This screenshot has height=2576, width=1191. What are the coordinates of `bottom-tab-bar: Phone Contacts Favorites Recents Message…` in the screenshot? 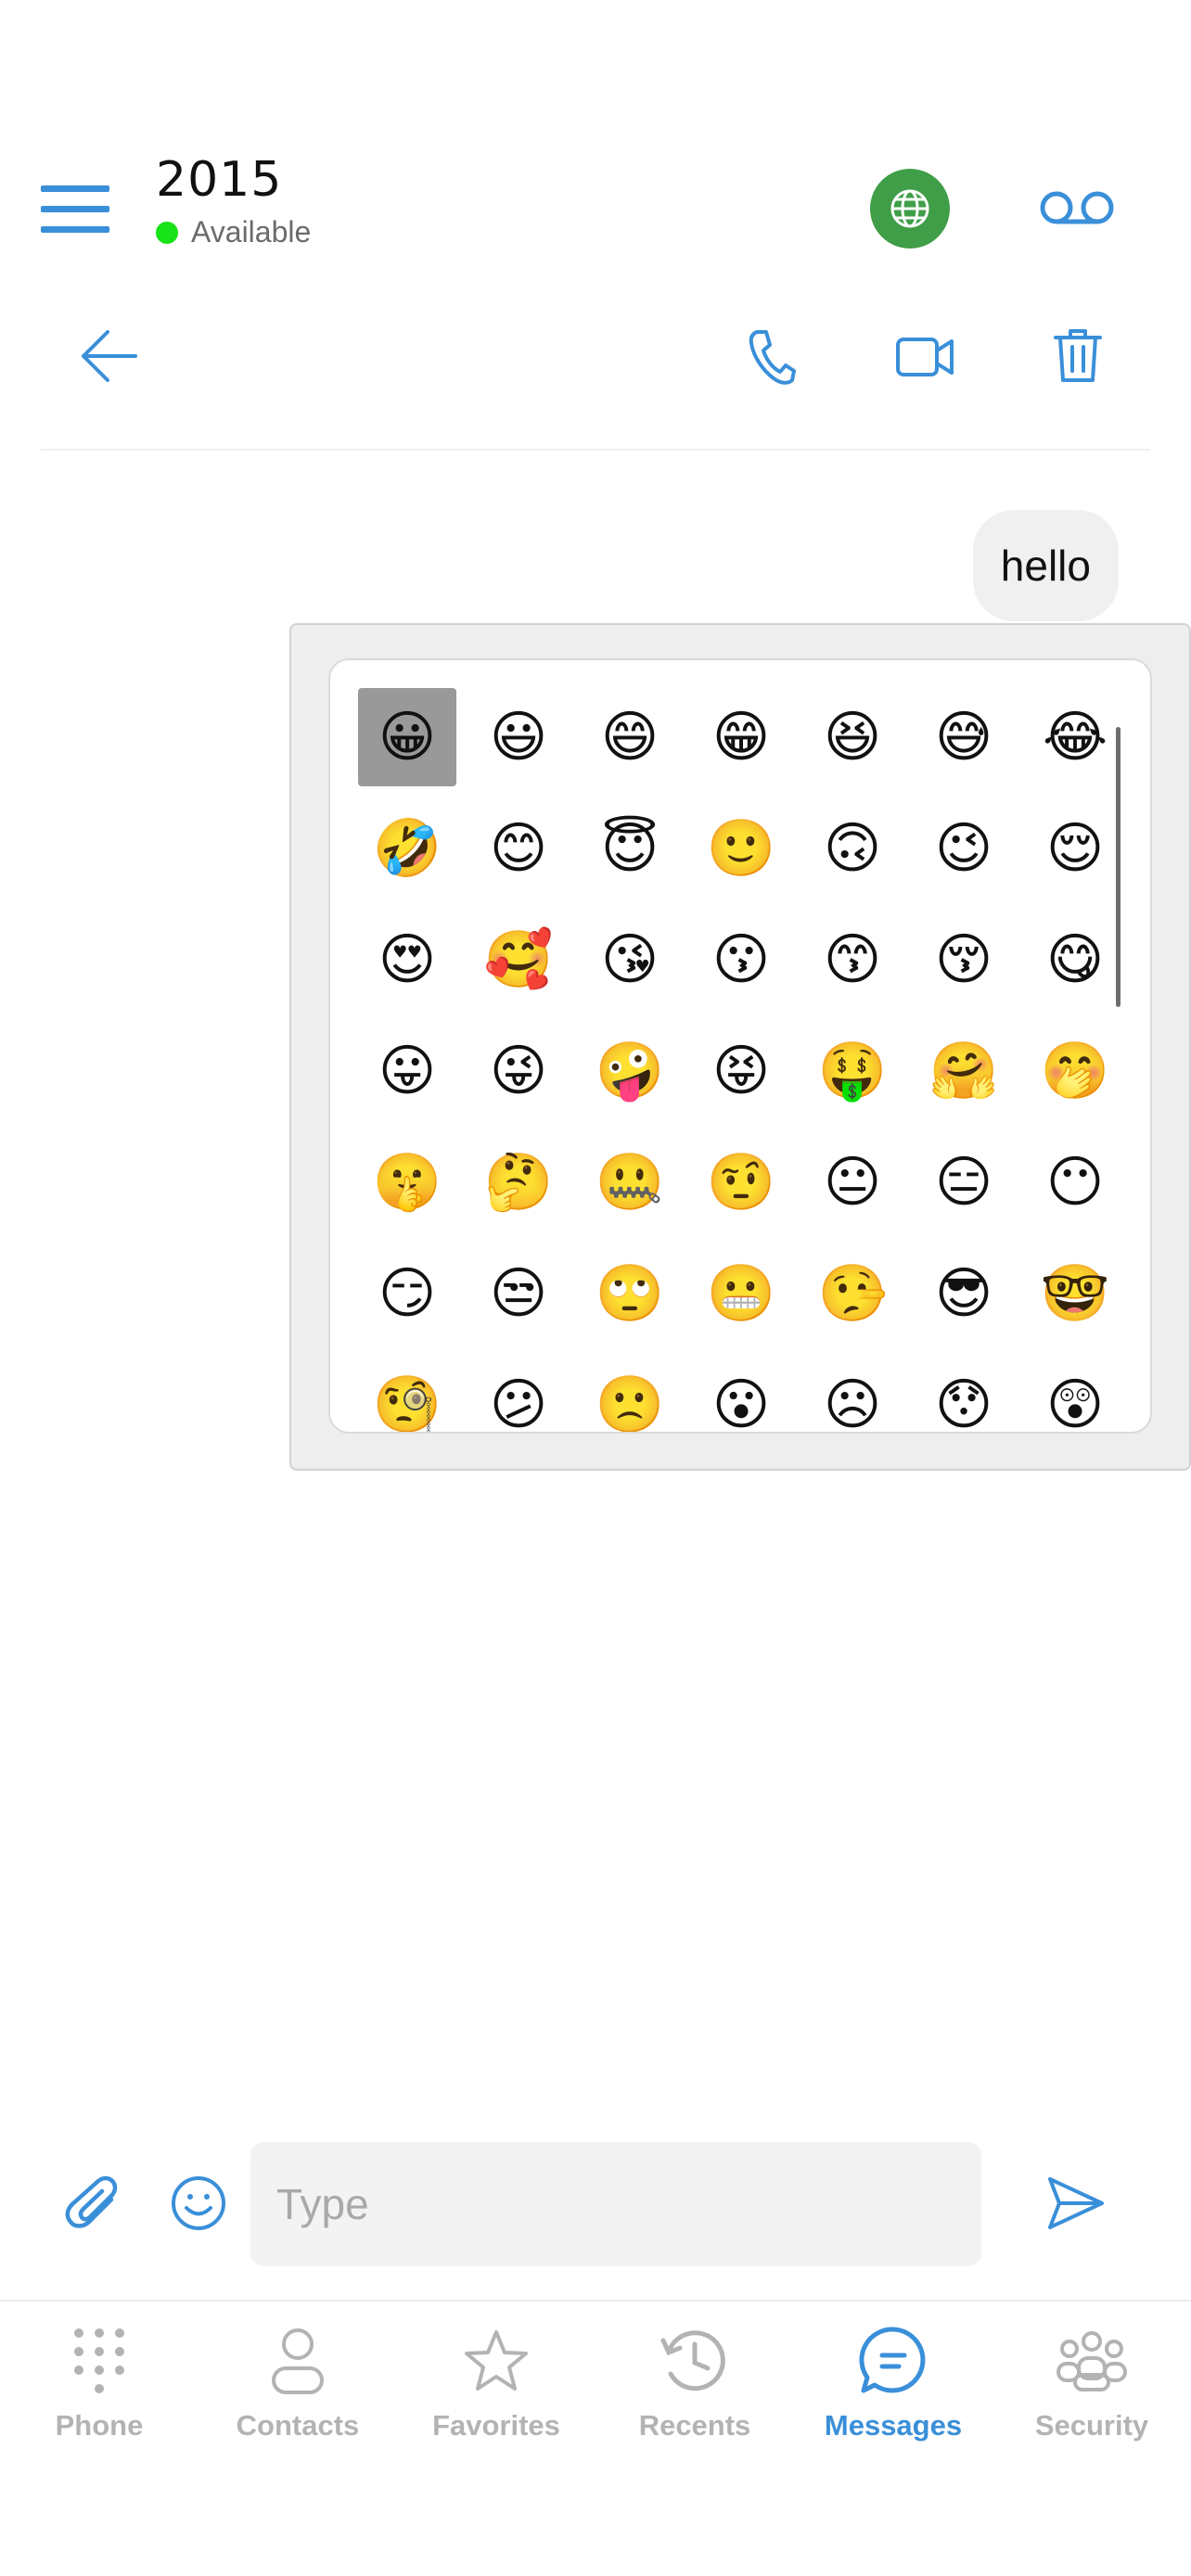 It's located at (595, 2402).